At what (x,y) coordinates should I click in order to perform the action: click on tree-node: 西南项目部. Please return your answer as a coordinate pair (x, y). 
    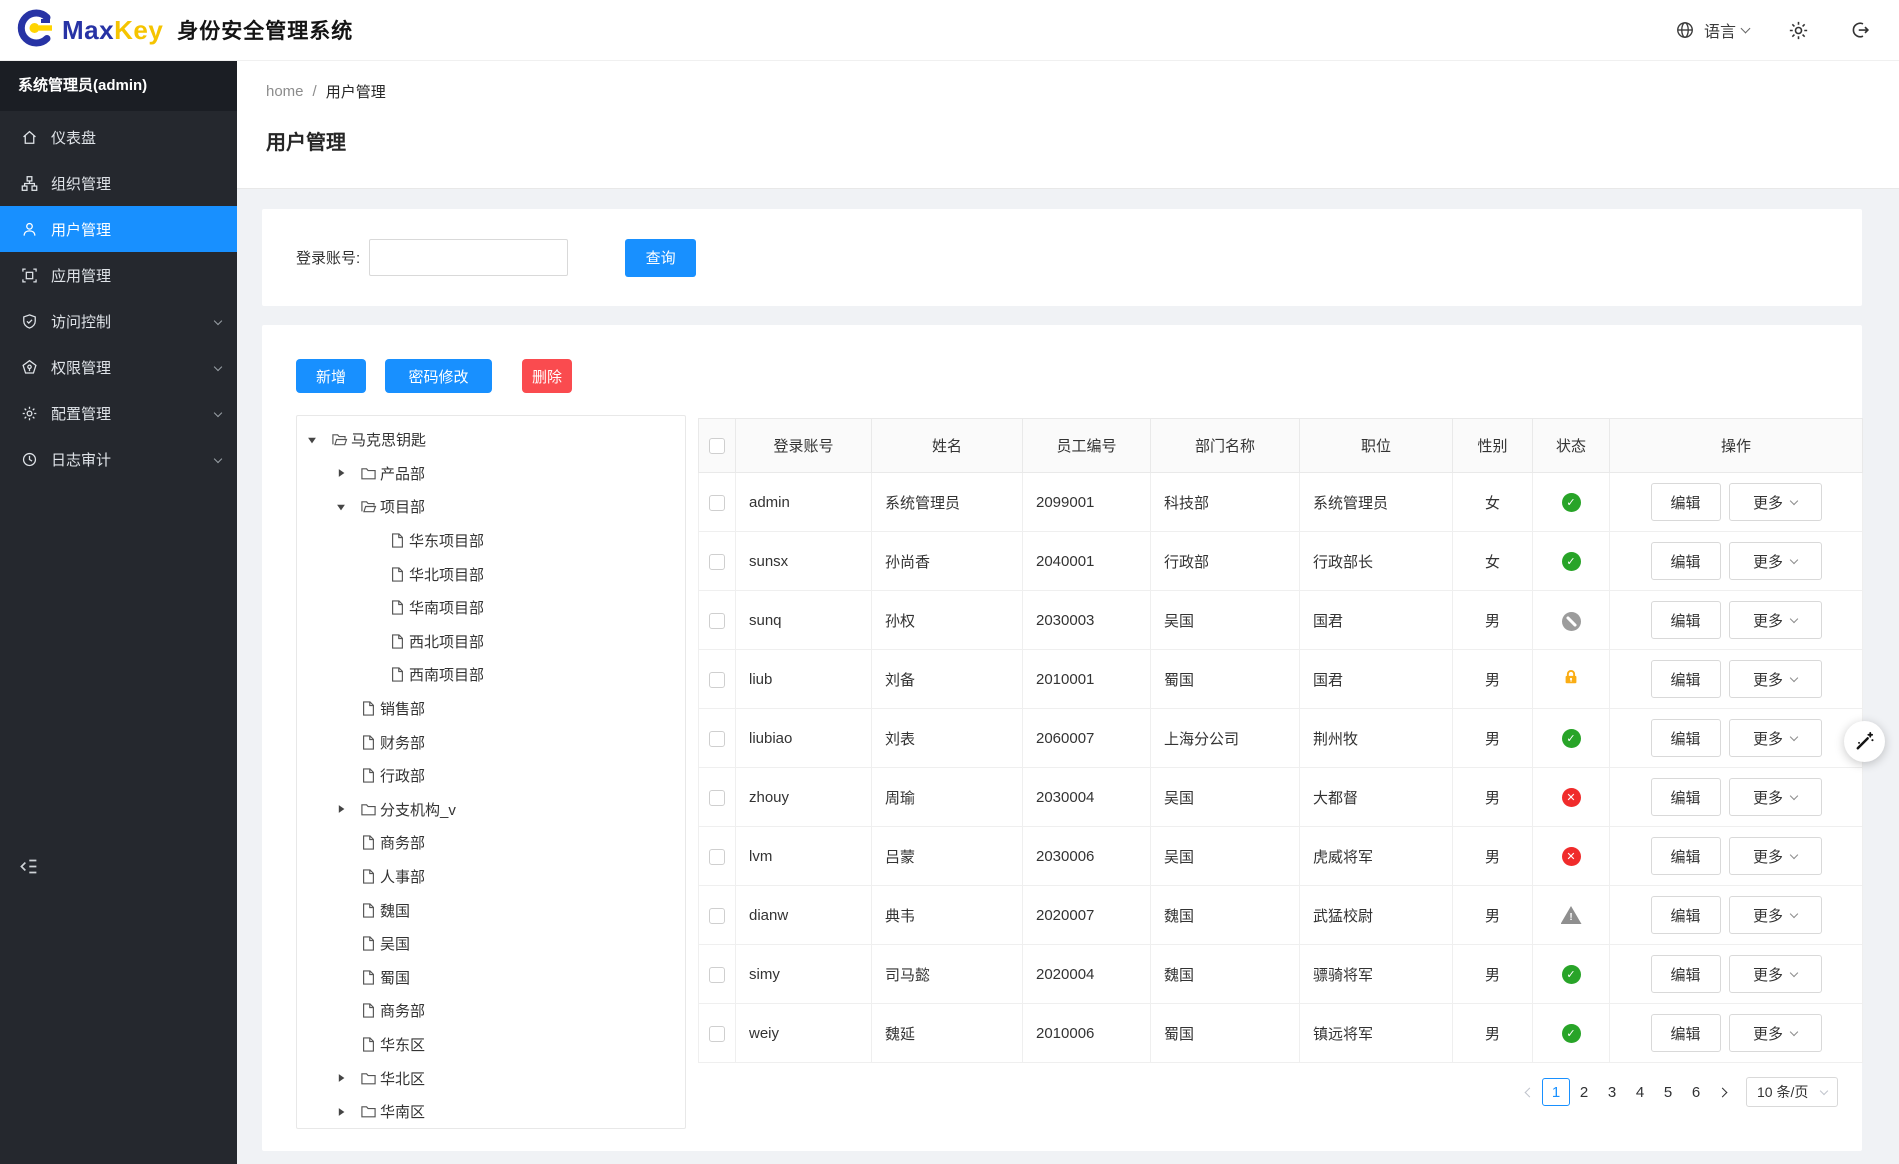
    Looking at the image, I should click on (491, 675).